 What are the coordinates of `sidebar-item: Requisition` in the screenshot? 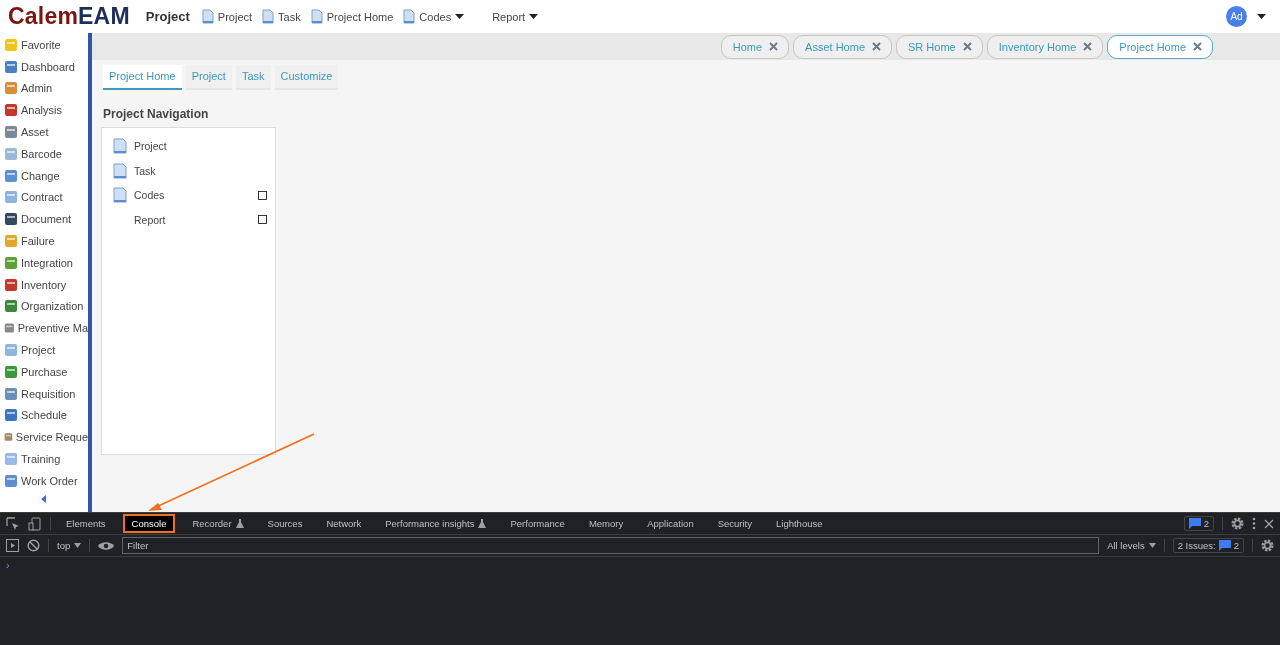 It's located at (44, 393).